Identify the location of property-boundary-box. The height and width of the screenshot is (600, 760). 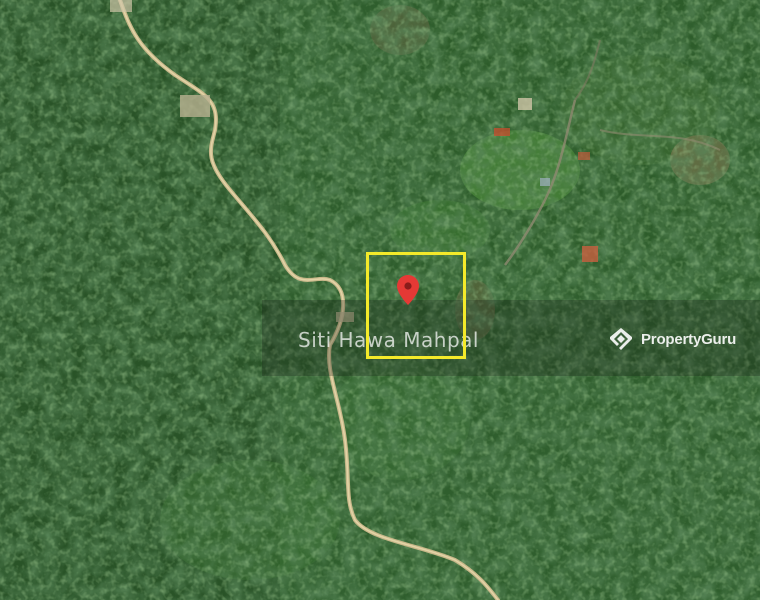
(416, 305).